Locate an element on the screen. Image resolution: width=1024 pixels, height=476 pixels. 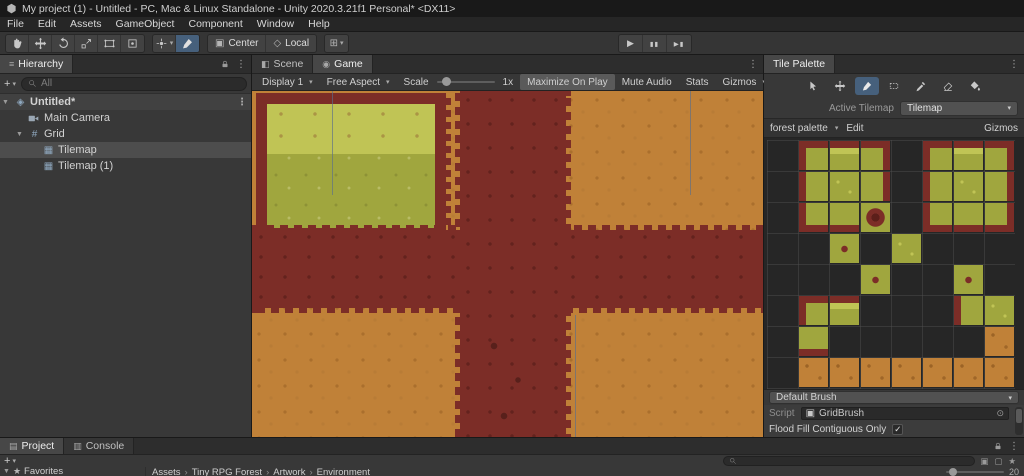
space-toggle-button: ◇ Local is located at coordinates (291, 43).